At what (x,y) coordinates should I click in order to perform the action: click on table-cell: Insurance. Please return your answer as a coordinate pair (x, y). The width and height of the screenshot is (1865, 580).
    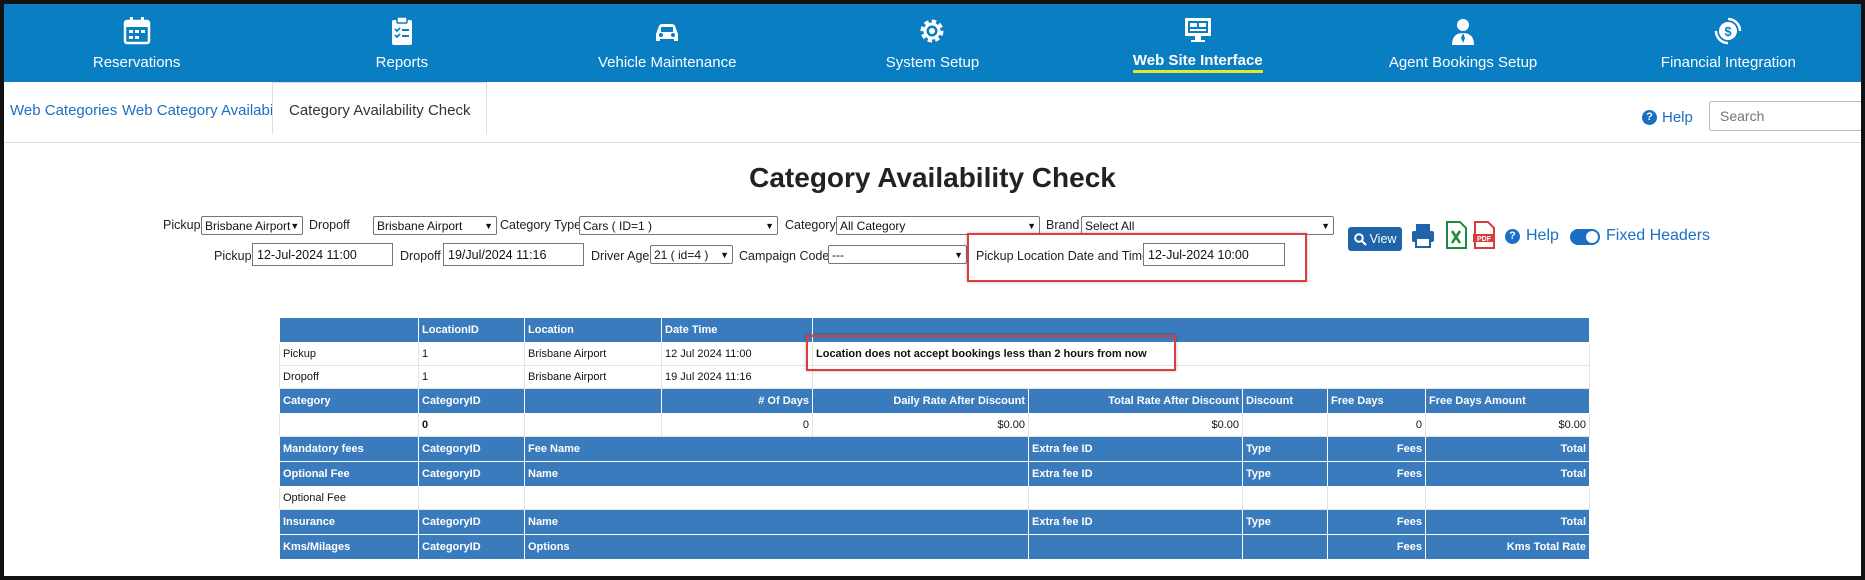
    Looking at the image, I should click on (349, 522).